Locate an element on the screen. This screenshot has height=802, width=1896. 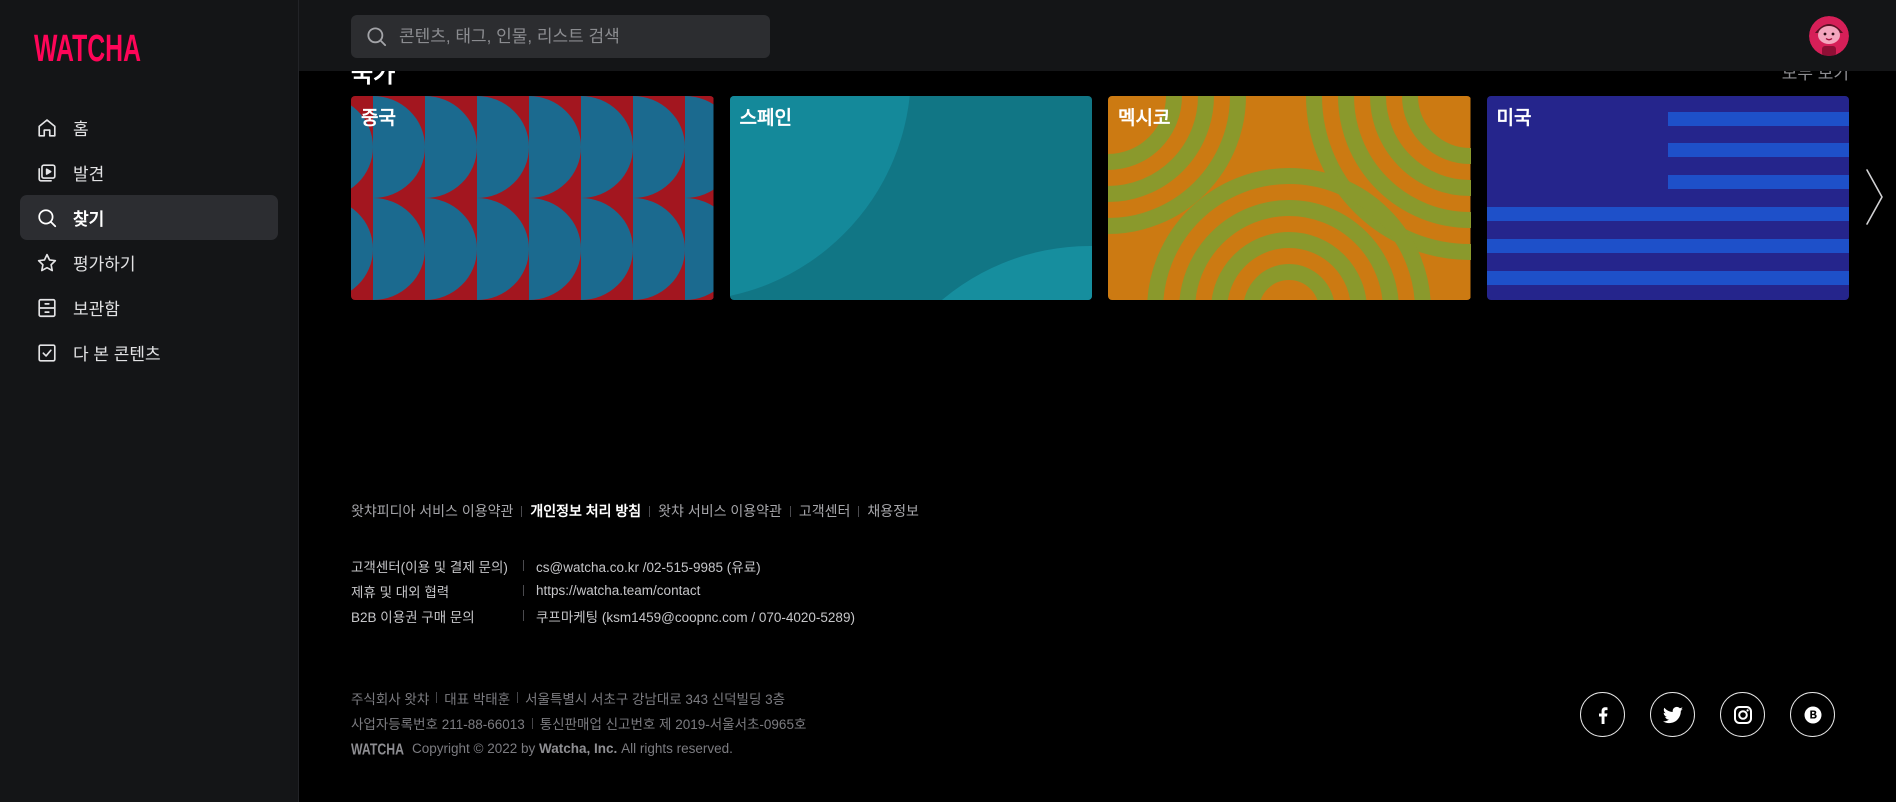
sidebar-nav: 홈 발견 찾기 평가하기 보관함 다 본 콘텐츠 is located at coordinates (149, 240).